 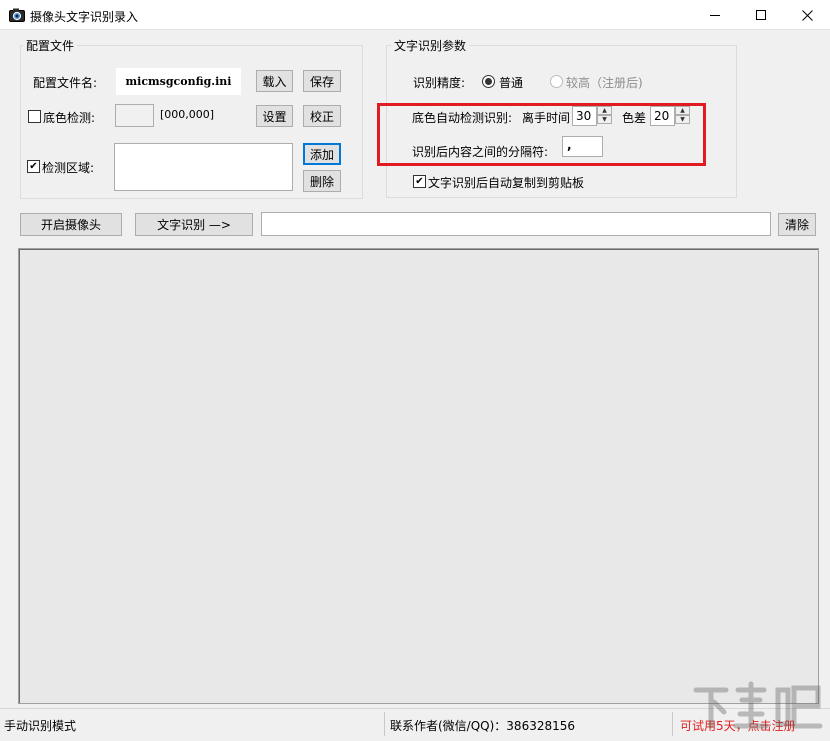 I want to click on delete-button: 删除, so click(x=322, y=181).